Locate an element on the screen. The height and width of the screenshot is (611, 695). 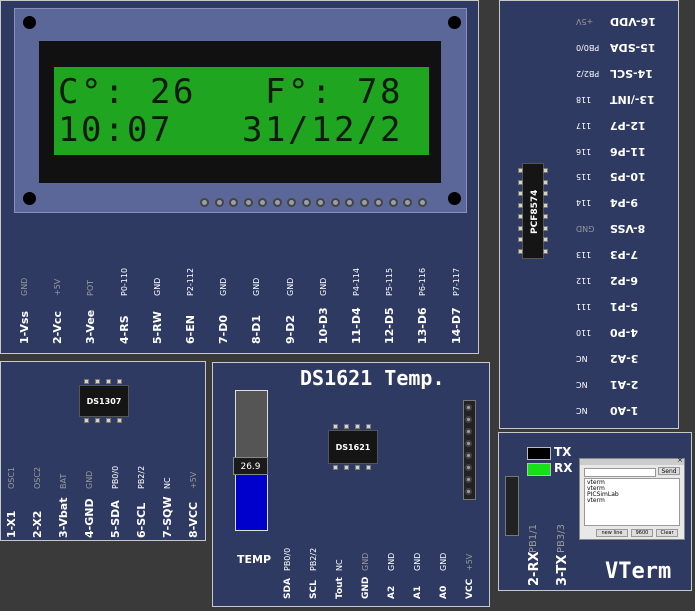
ds1307-chip: DS1307 is located at coordinates (104, 401).